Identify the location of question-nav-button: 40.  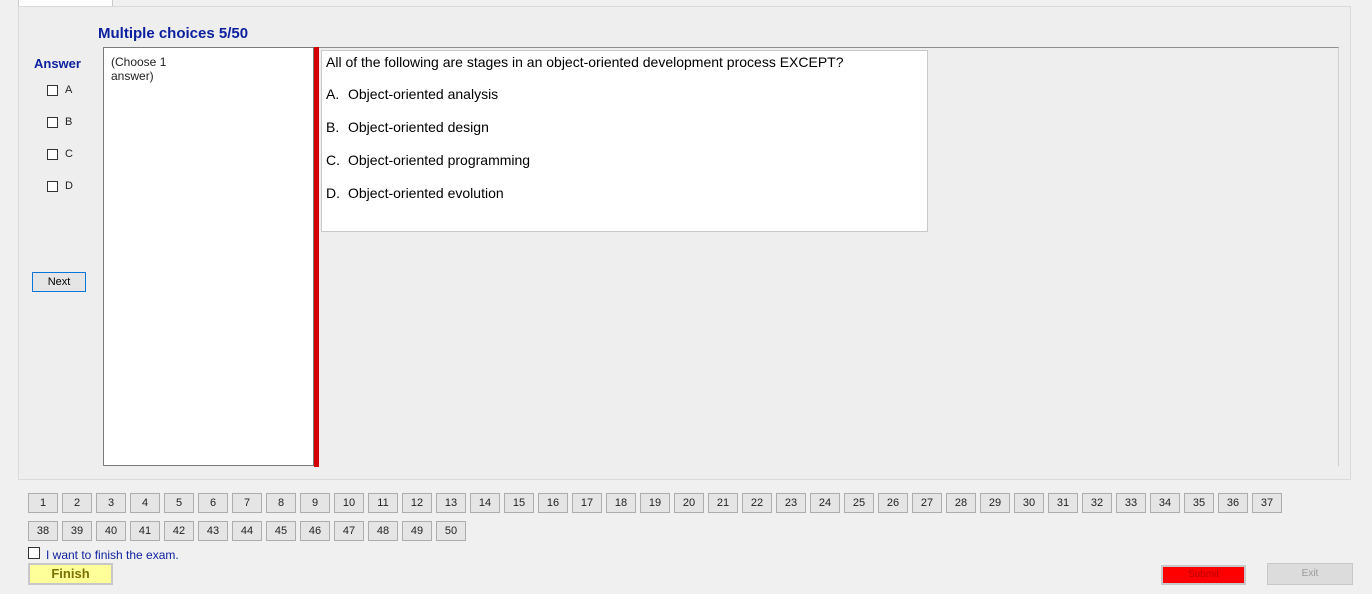
(111, 531).